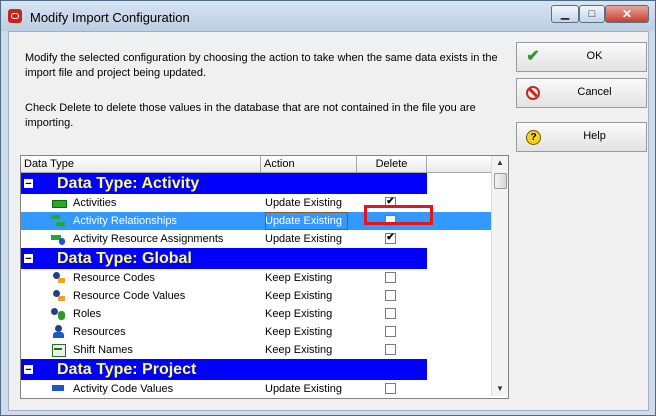  What do you see at coordinates (123, 389) in the screenshot?
I see `row-name: Activity Code Values` at bounding box center [123, 389].